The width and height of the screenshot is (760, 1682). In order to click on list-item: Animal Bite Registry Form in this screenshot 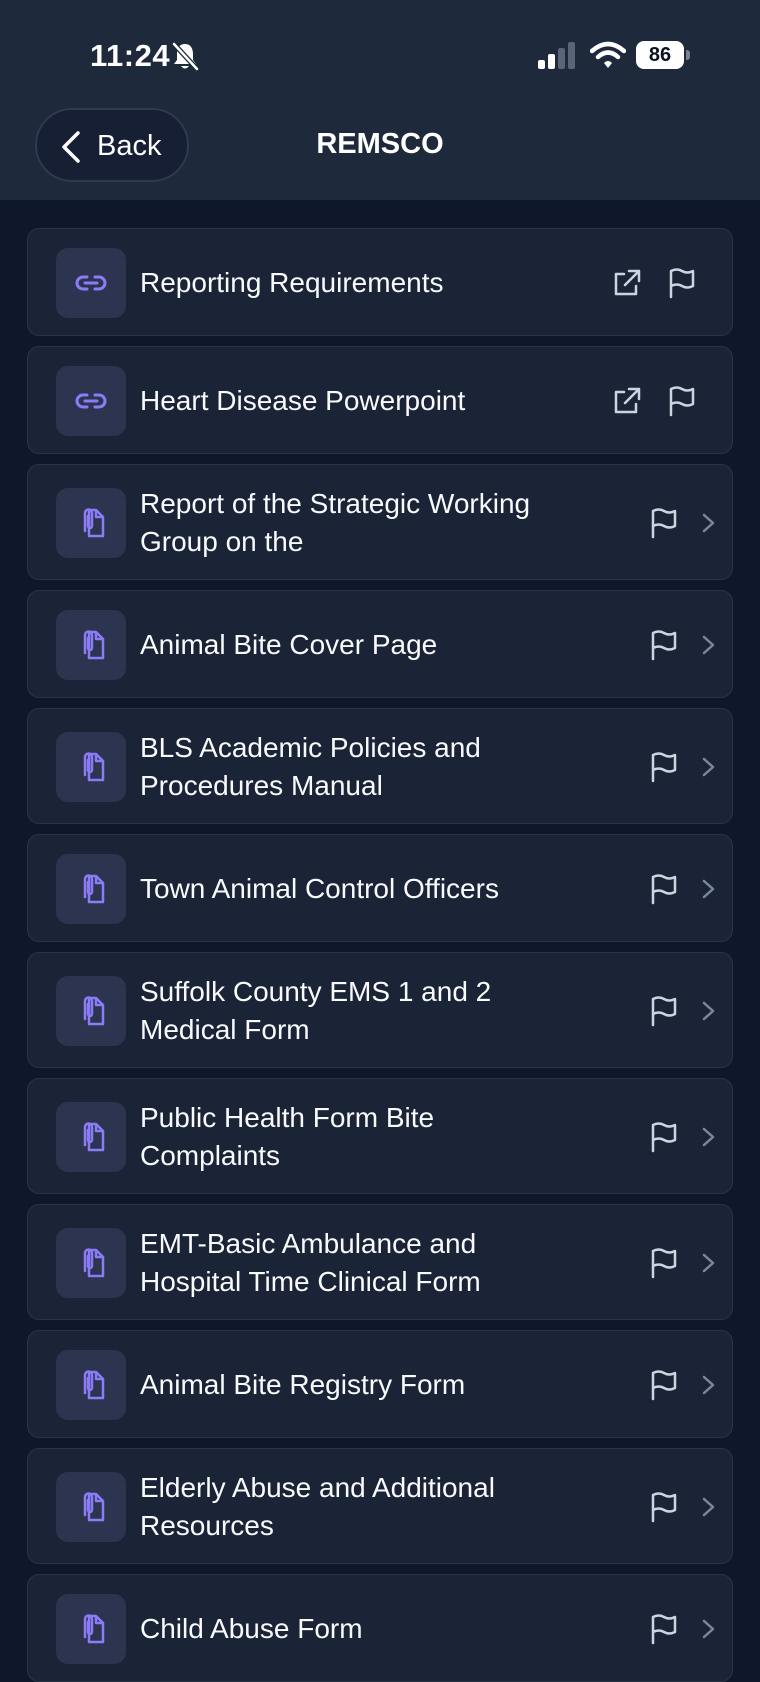, I will do `click(380, 1384)`.